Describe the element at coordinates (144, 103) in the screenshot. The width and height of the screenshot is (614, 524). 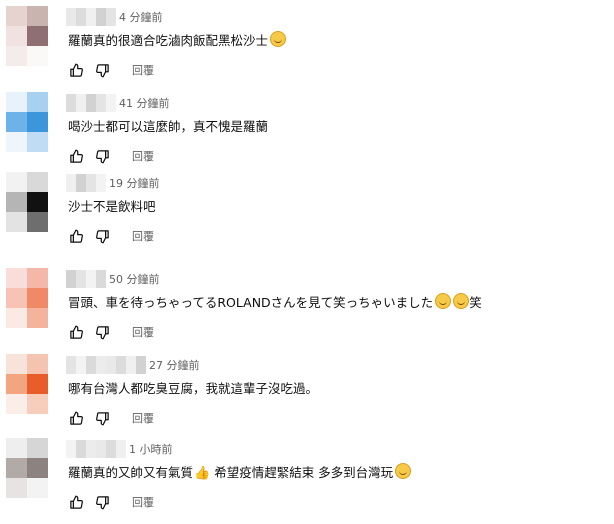
I see `comment-timestamp: 41 分鐘前` at that location.